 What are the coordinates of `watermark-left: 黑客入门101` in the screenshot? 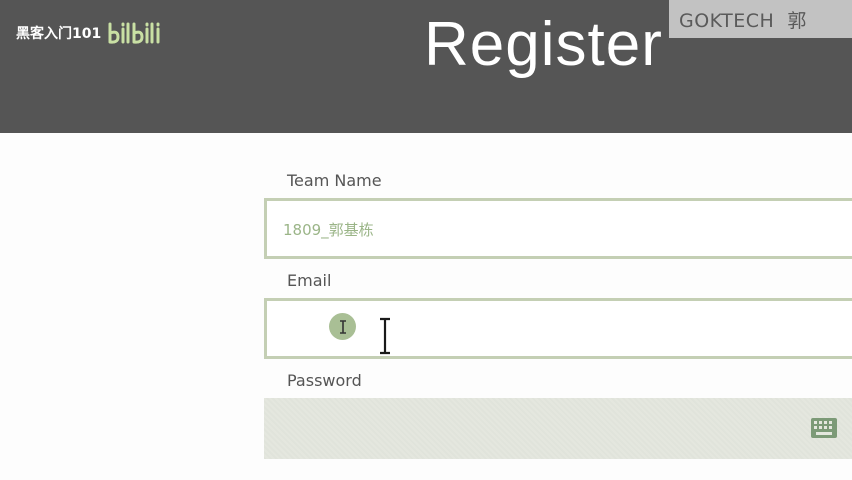 It's located at (92, 33).